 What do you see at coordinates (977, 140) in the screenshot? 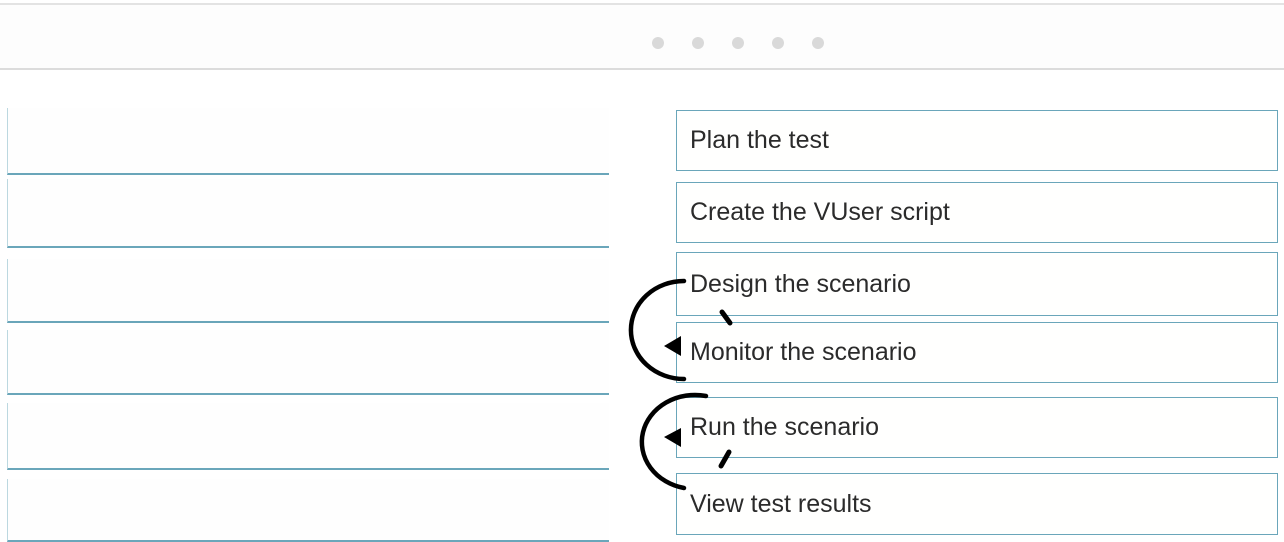
I see `option-plan-the-test: Plan the test` at bounding box center [977, 140].